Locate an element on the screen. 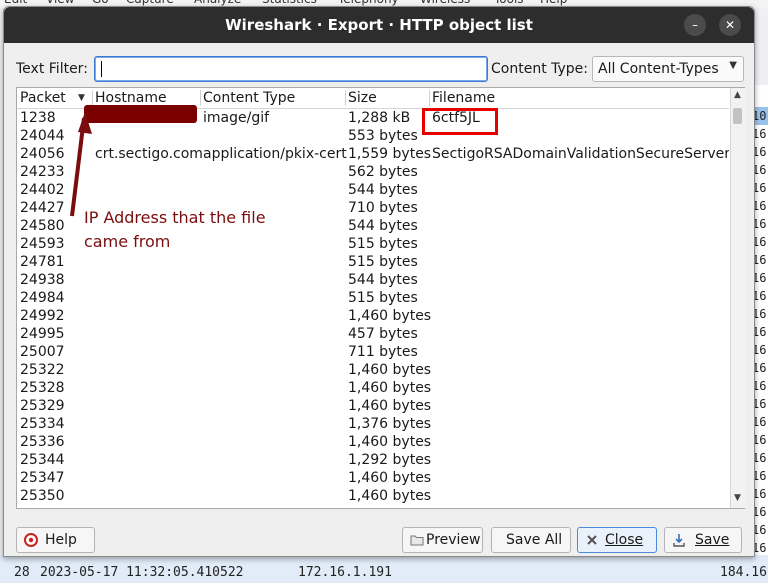  table-row: 25344 1,292 bytes is located at coordinates (373, 460).